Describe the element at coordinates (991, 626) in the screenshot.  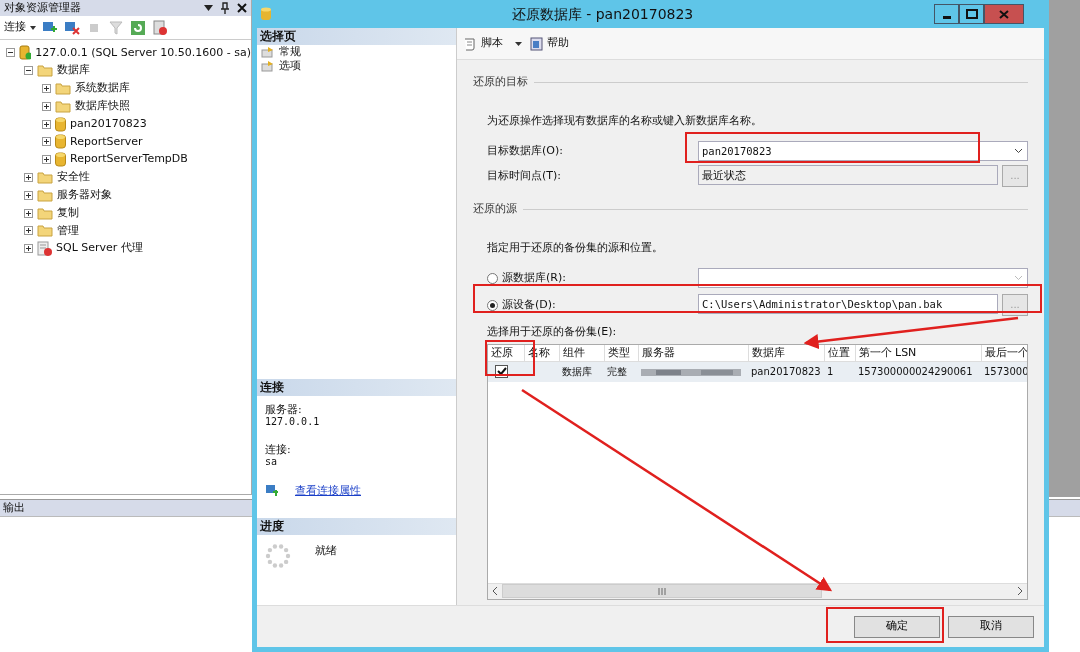
I see `cancel-button: 取消` at that location.